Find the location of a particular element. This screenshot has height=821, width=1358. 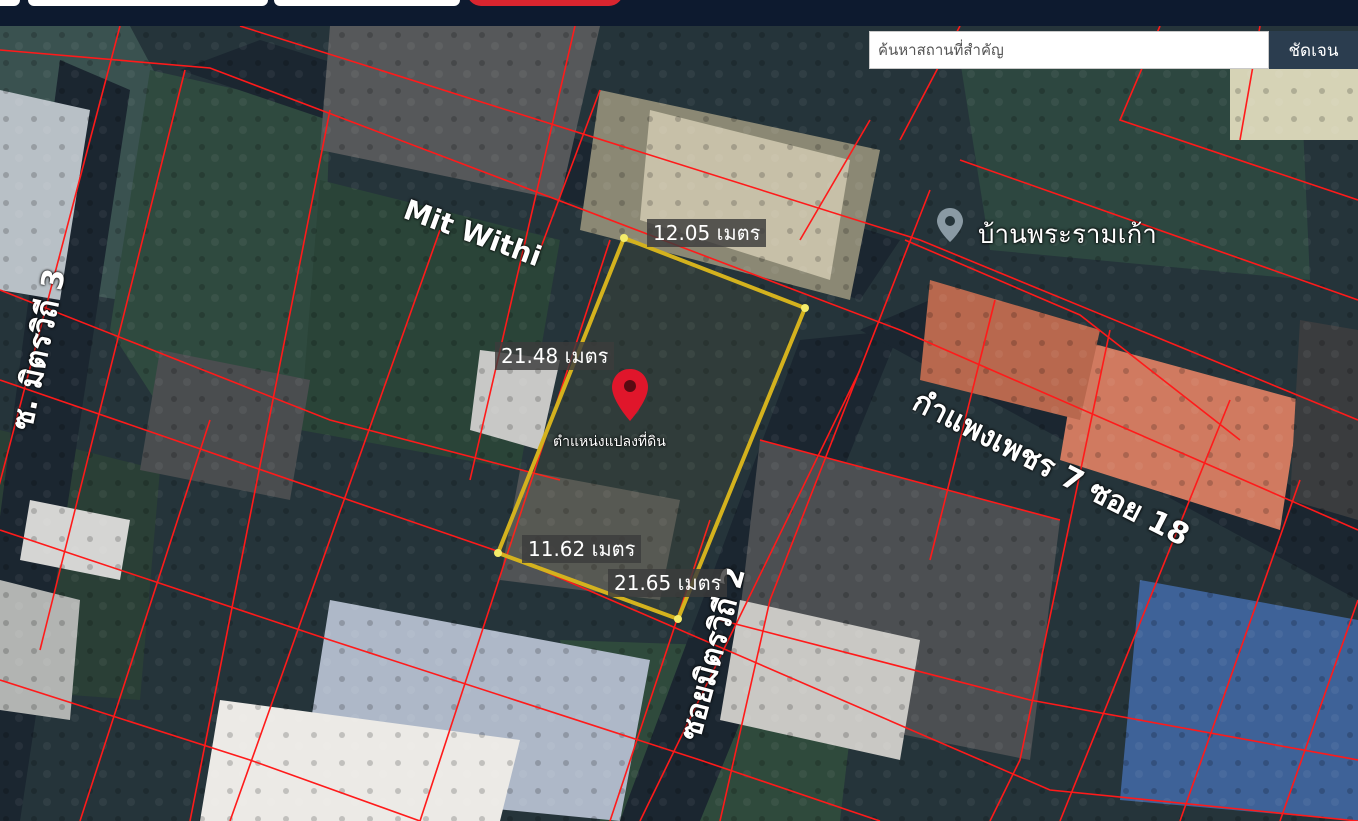

plot-pin-label: ตำแหน่งแปลงที่ดิน is located at coordinates (609, 442).